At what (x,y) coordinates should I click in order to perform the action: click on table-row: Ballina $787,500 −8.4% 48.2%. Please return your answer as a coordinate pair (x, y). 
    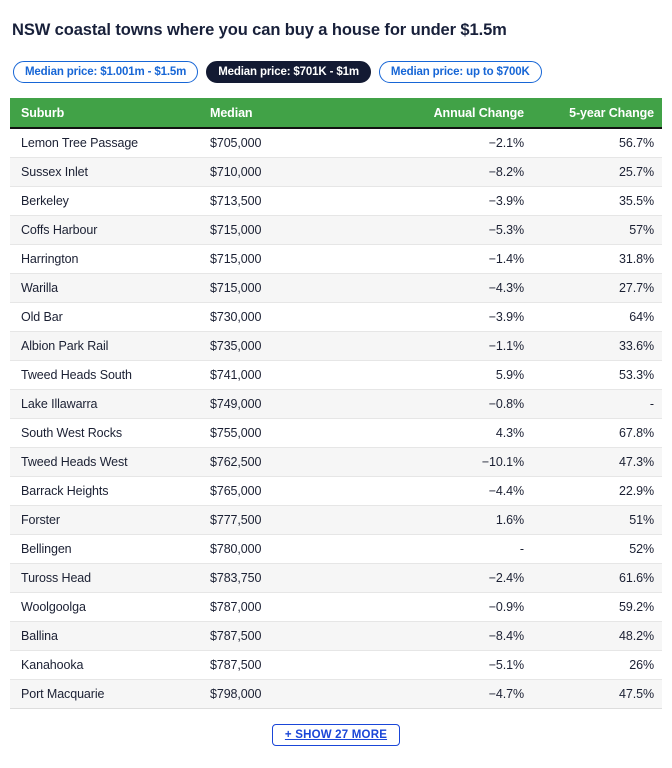
    Looking at the image, I should click on (336, 636).